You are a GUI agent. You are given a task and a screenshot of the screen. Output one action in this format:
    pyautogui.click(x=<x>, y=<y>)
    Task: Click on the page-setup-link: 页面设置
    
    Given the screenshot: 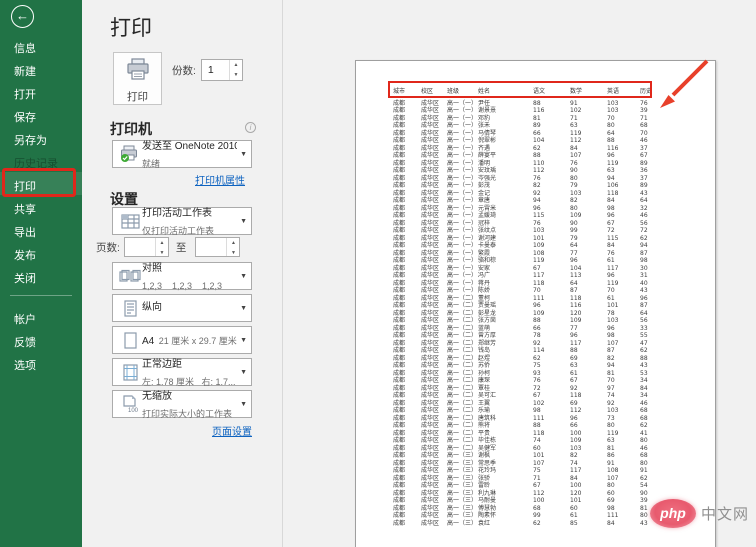 What is the action you would take?
    pyautogui.click(x=232, y=430)
    